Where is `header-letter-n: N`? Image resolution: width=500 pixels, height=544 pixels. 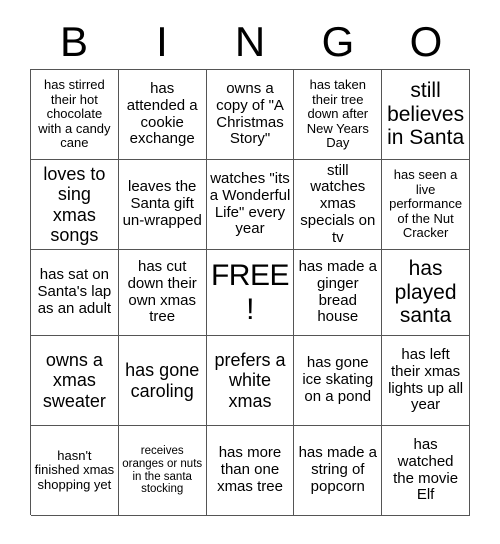
header-letter-n: N is located at coordinates (250, 41).